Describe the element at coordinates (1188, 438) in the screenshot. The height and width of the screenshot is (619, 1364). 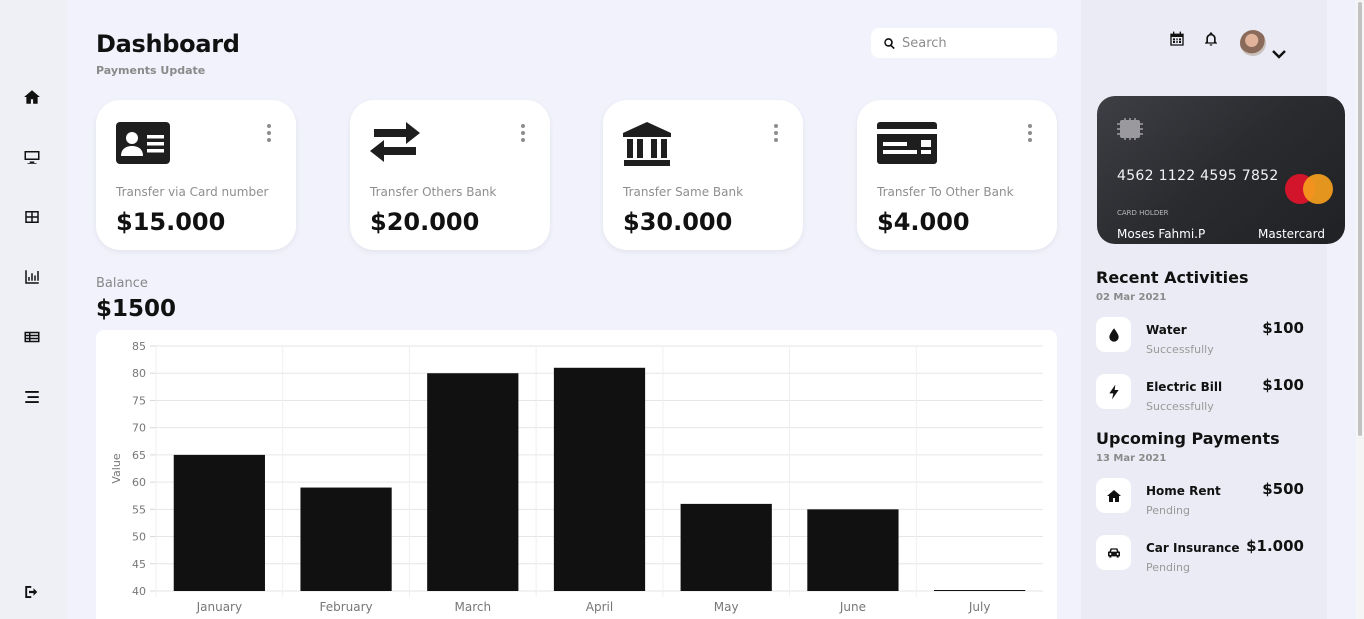
I see `upcoming-payments-title: Upcoming Payments` at that location.